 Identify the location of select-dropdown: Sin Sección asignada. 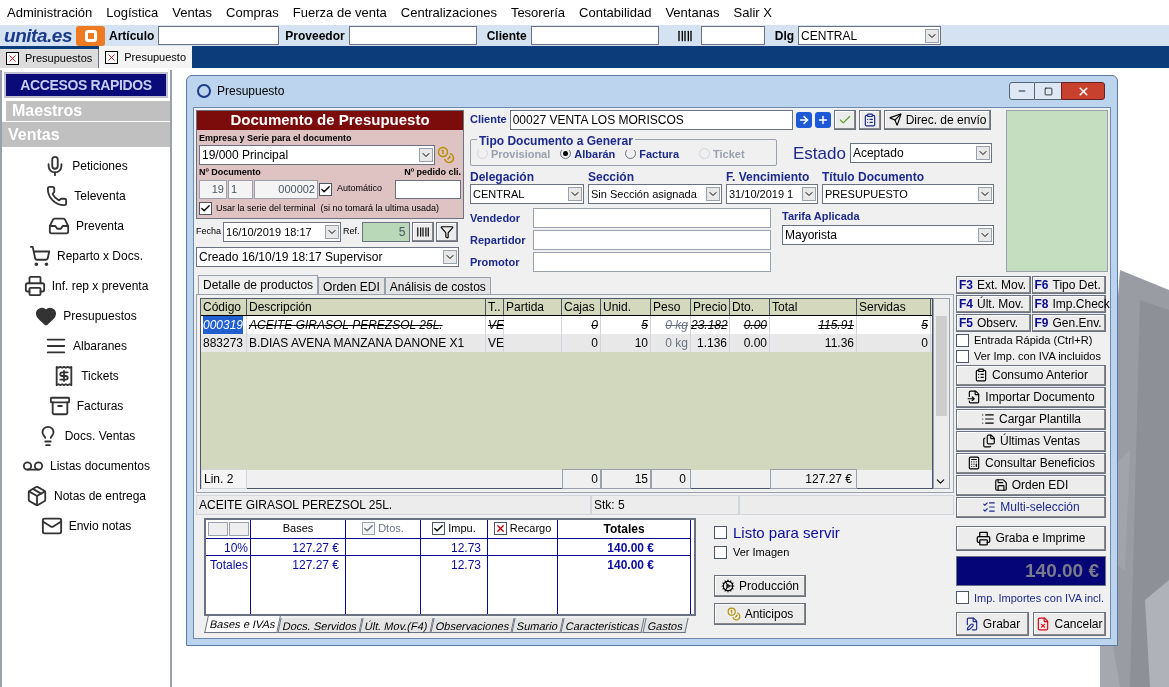
(655, 194).